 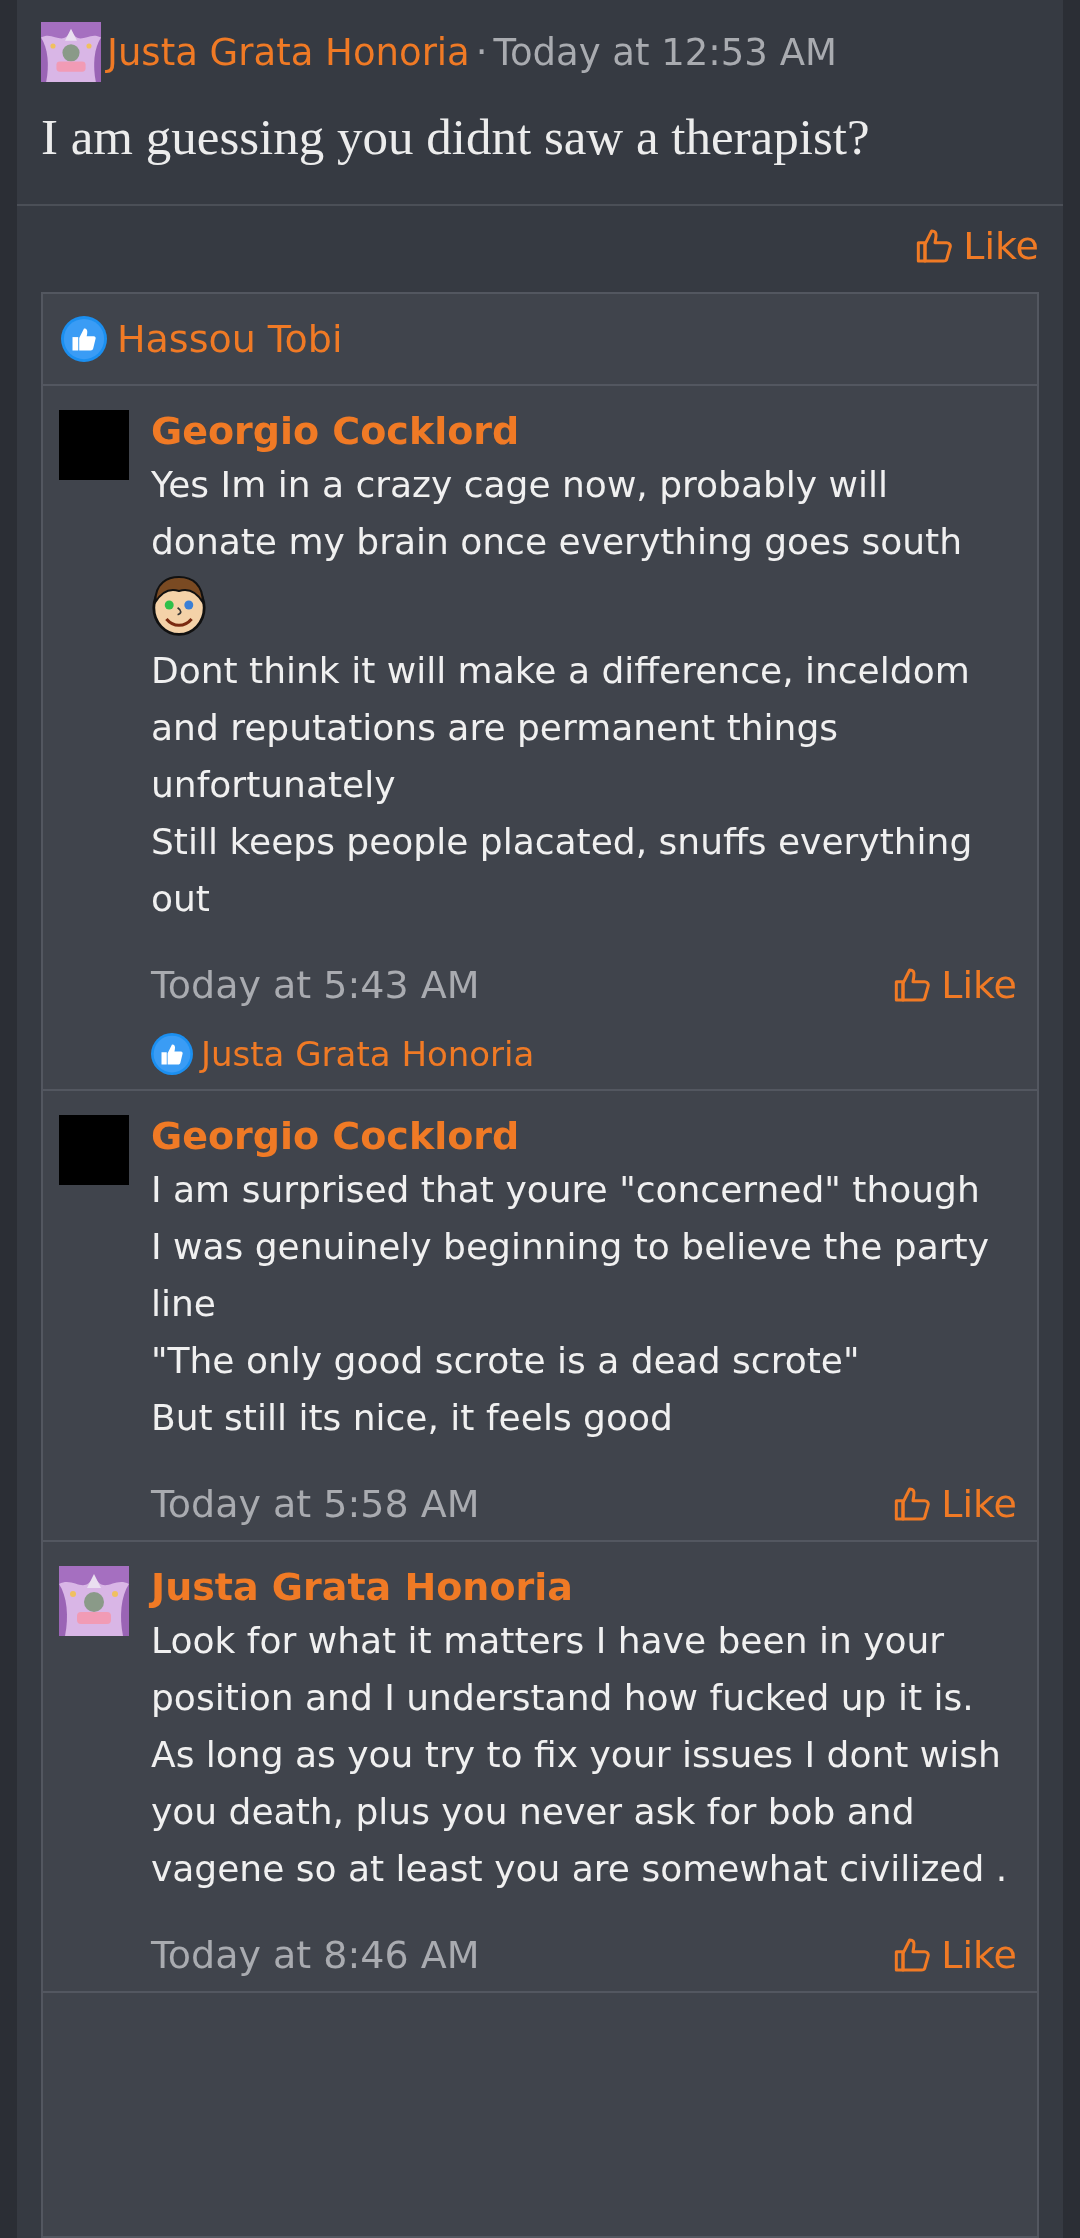 What do you see at coordinates (557, 513) in the screenshot?
I see `comment-text: Yes Im in a crazy cage now, probably will donate my brain once everything goes south` at bounding box center [557, 513].